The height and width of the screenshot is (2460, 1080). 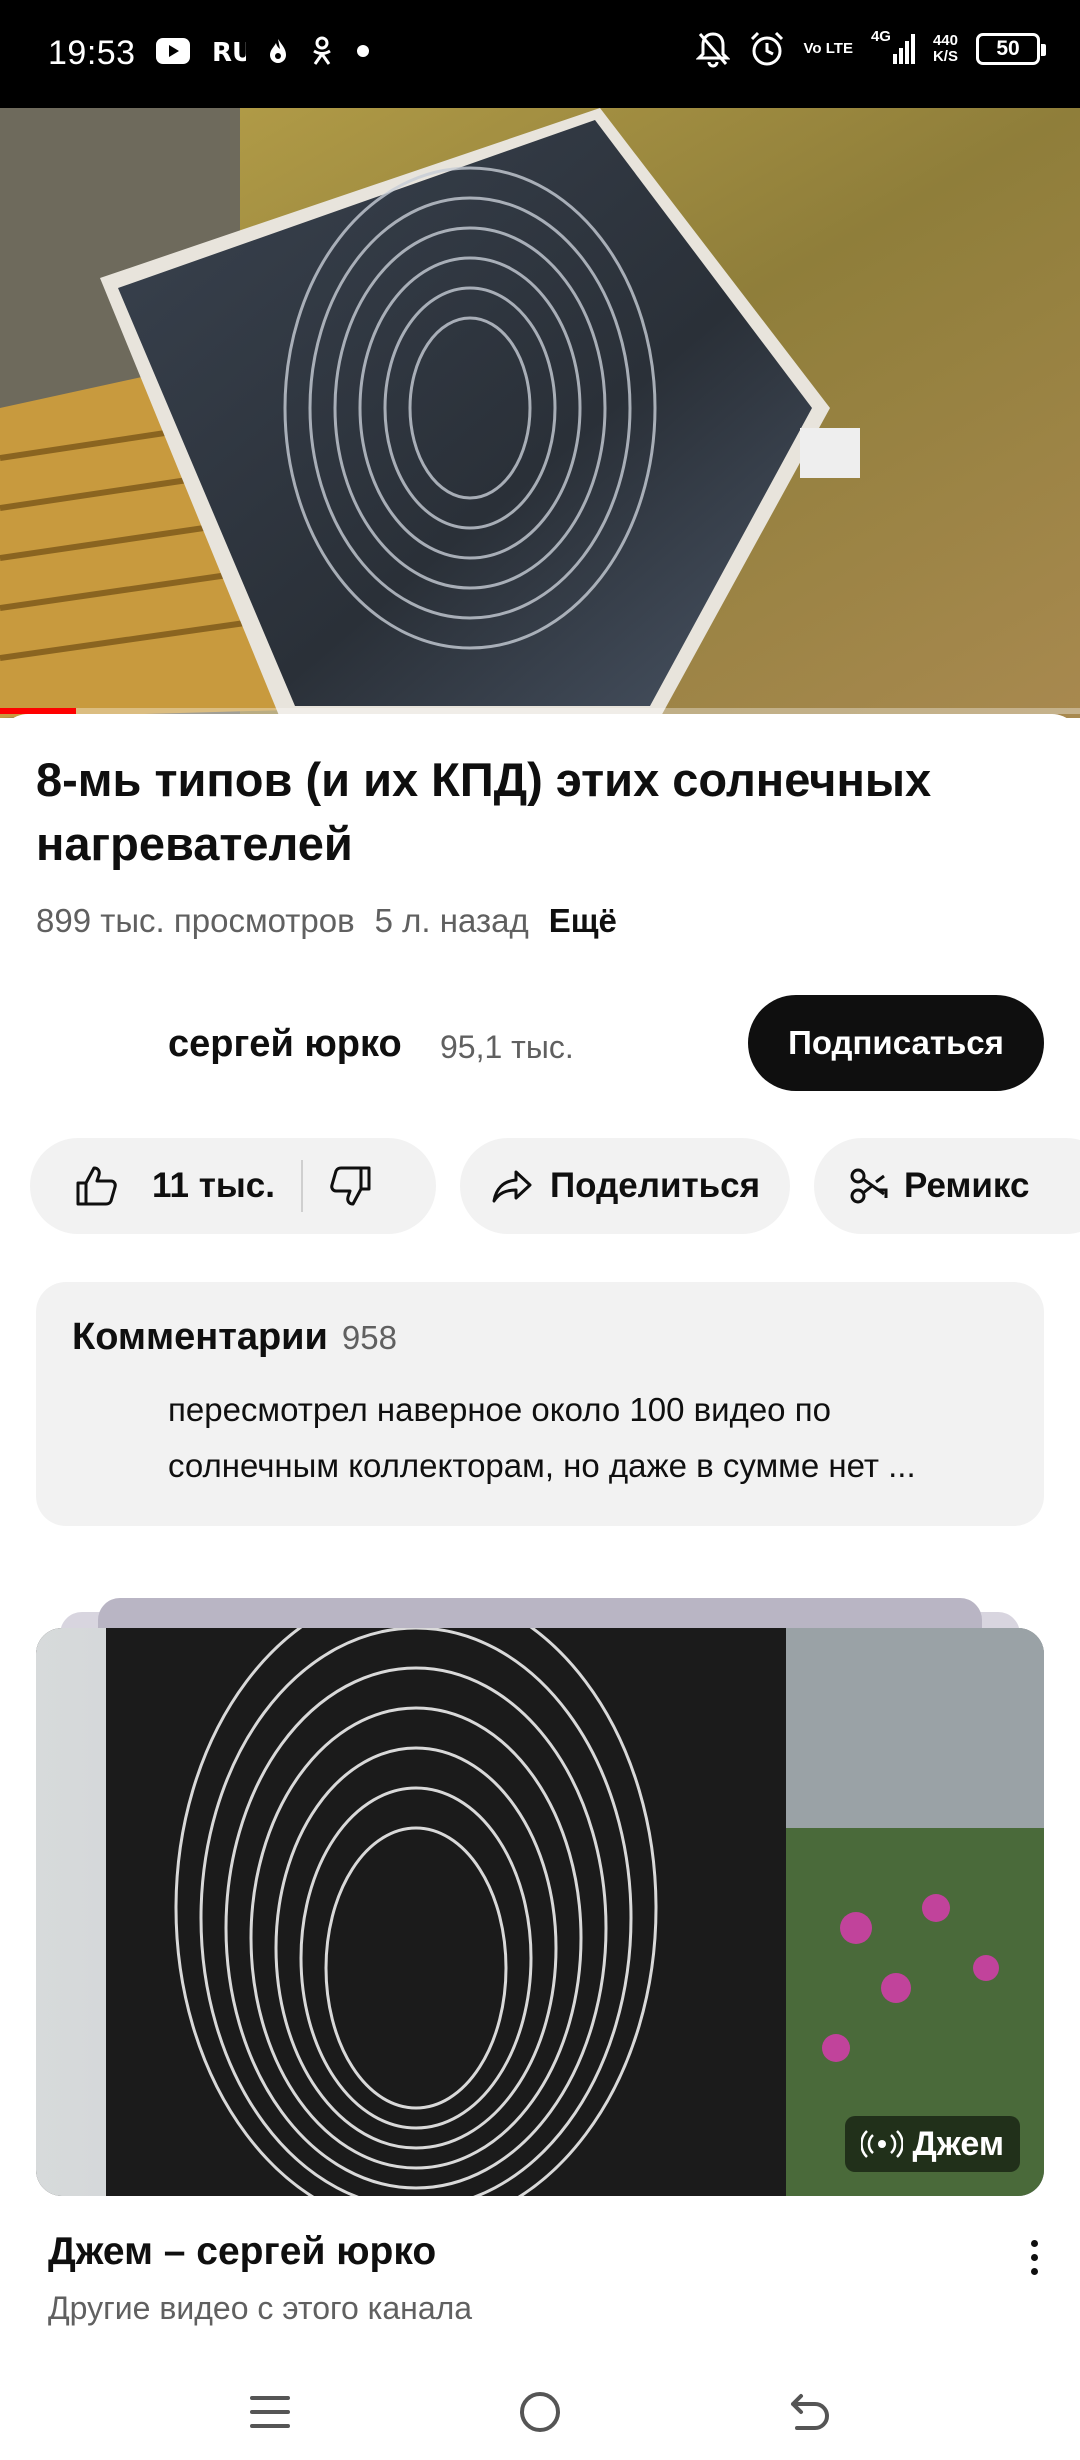 What do you see at coordinates (967, 1185) in the screenshot?
I see `remix-label: Ремикс` at bounding box center [967, 1185].